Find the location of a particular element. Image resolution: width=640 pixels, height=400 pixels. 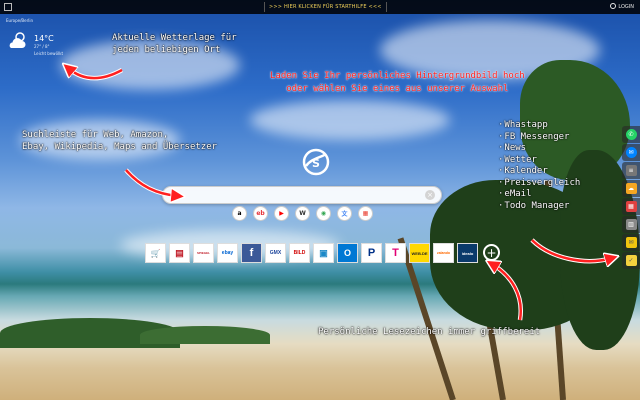

bookmark-spiegel: SPIEGEL is located at coordinates (203, 253).